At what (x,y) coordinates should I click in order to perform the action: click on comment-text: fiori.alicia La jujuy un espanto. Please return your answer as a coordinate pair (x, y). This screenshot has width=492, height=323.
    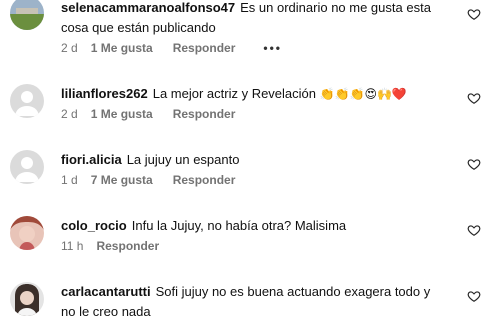
    Looking at the image, I should click on (150, 159).